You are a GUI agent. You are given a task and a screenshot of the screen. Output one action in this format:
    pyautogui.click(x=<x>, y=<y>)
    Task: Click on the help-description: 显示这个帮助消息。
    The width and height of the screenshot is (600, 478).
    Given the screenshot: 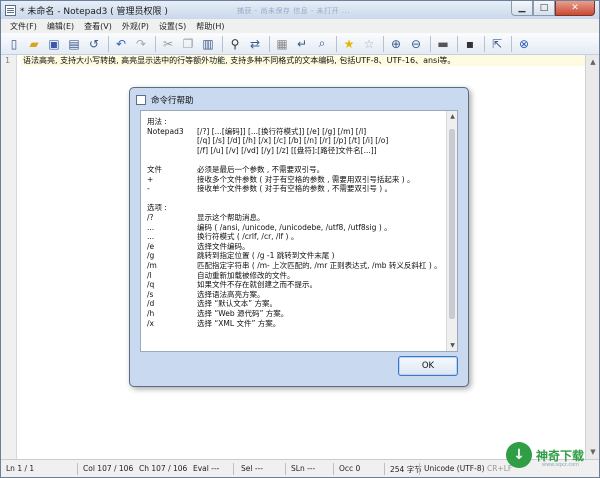 What is the action you would take?
    pyautogui.click(x=231, y=217)
    